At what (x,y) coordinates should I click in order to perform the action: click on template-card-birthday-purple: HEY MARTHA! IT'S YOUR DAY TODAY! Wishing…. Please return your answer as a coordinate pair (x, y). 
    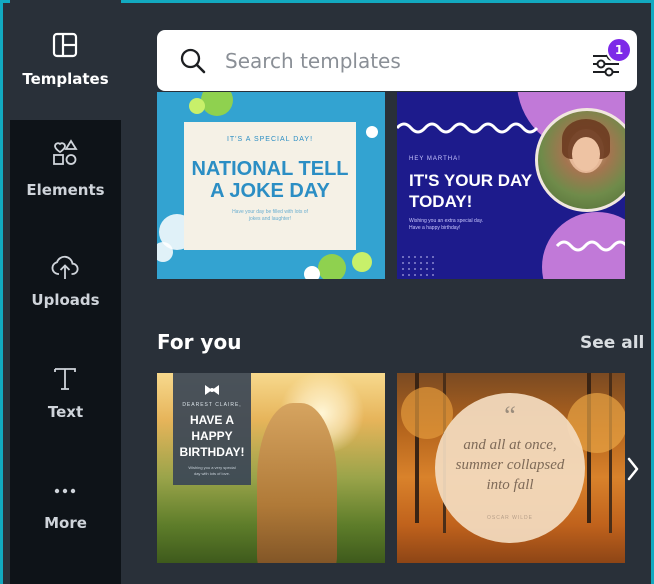
    Looking at the image, I should click on (511, 185).